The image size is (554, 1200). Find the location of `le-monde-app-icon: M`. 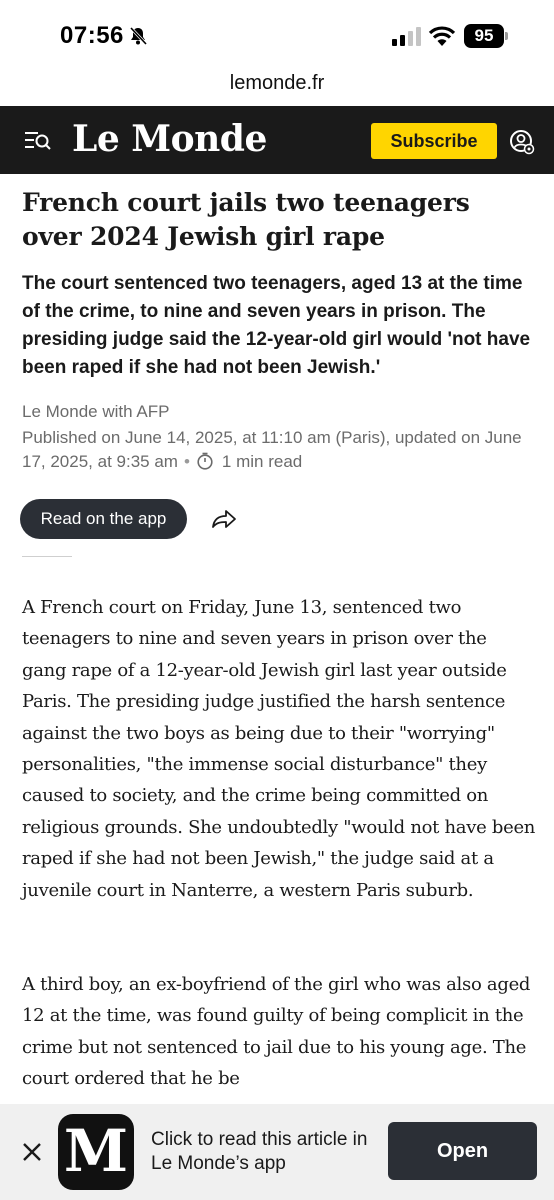

le-monde-app-icon: M is located at coordinates (96, 1152).